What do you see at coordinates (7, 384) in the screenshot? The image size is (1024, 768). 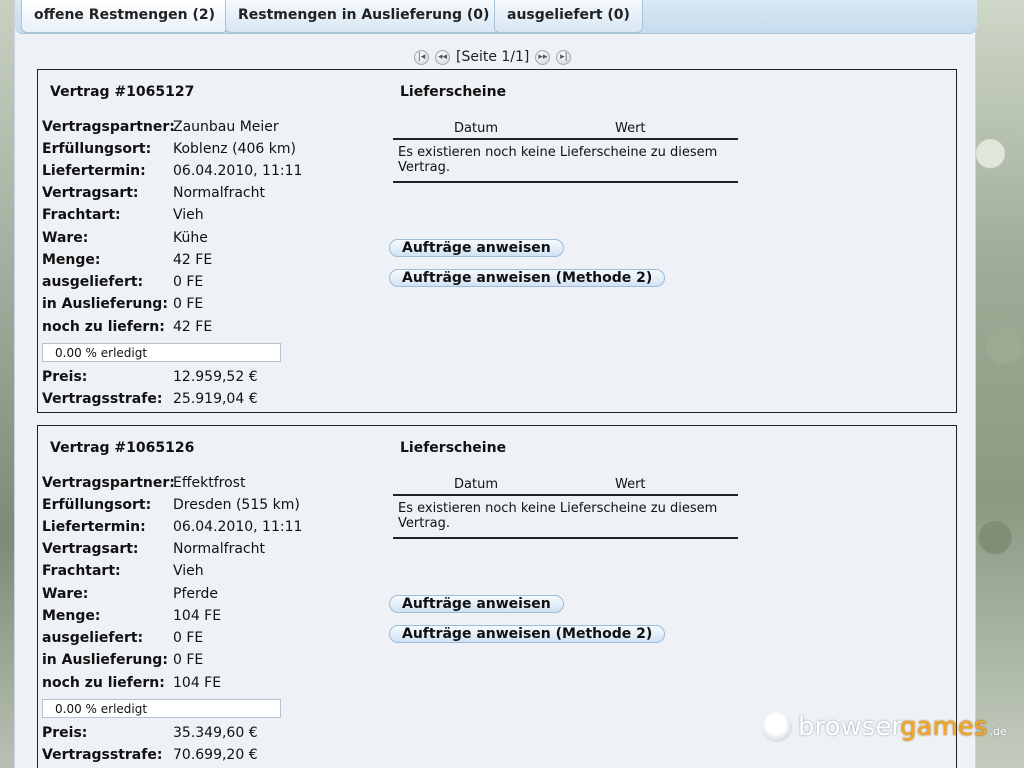 I see `background-left` at bounding box center [7, 384].